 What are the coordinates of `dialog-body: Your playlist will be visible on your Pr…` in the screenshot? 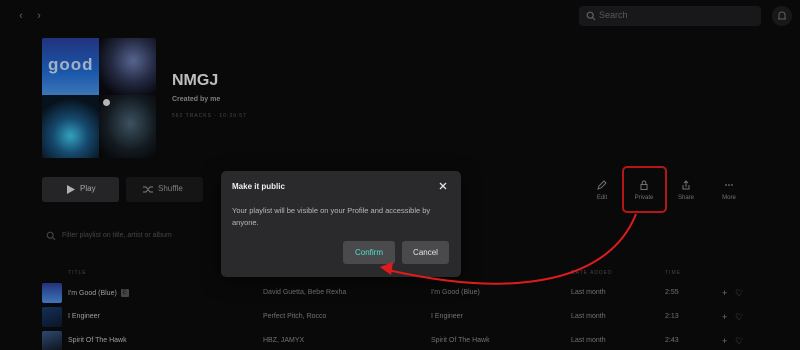 It's located at (331, 216).